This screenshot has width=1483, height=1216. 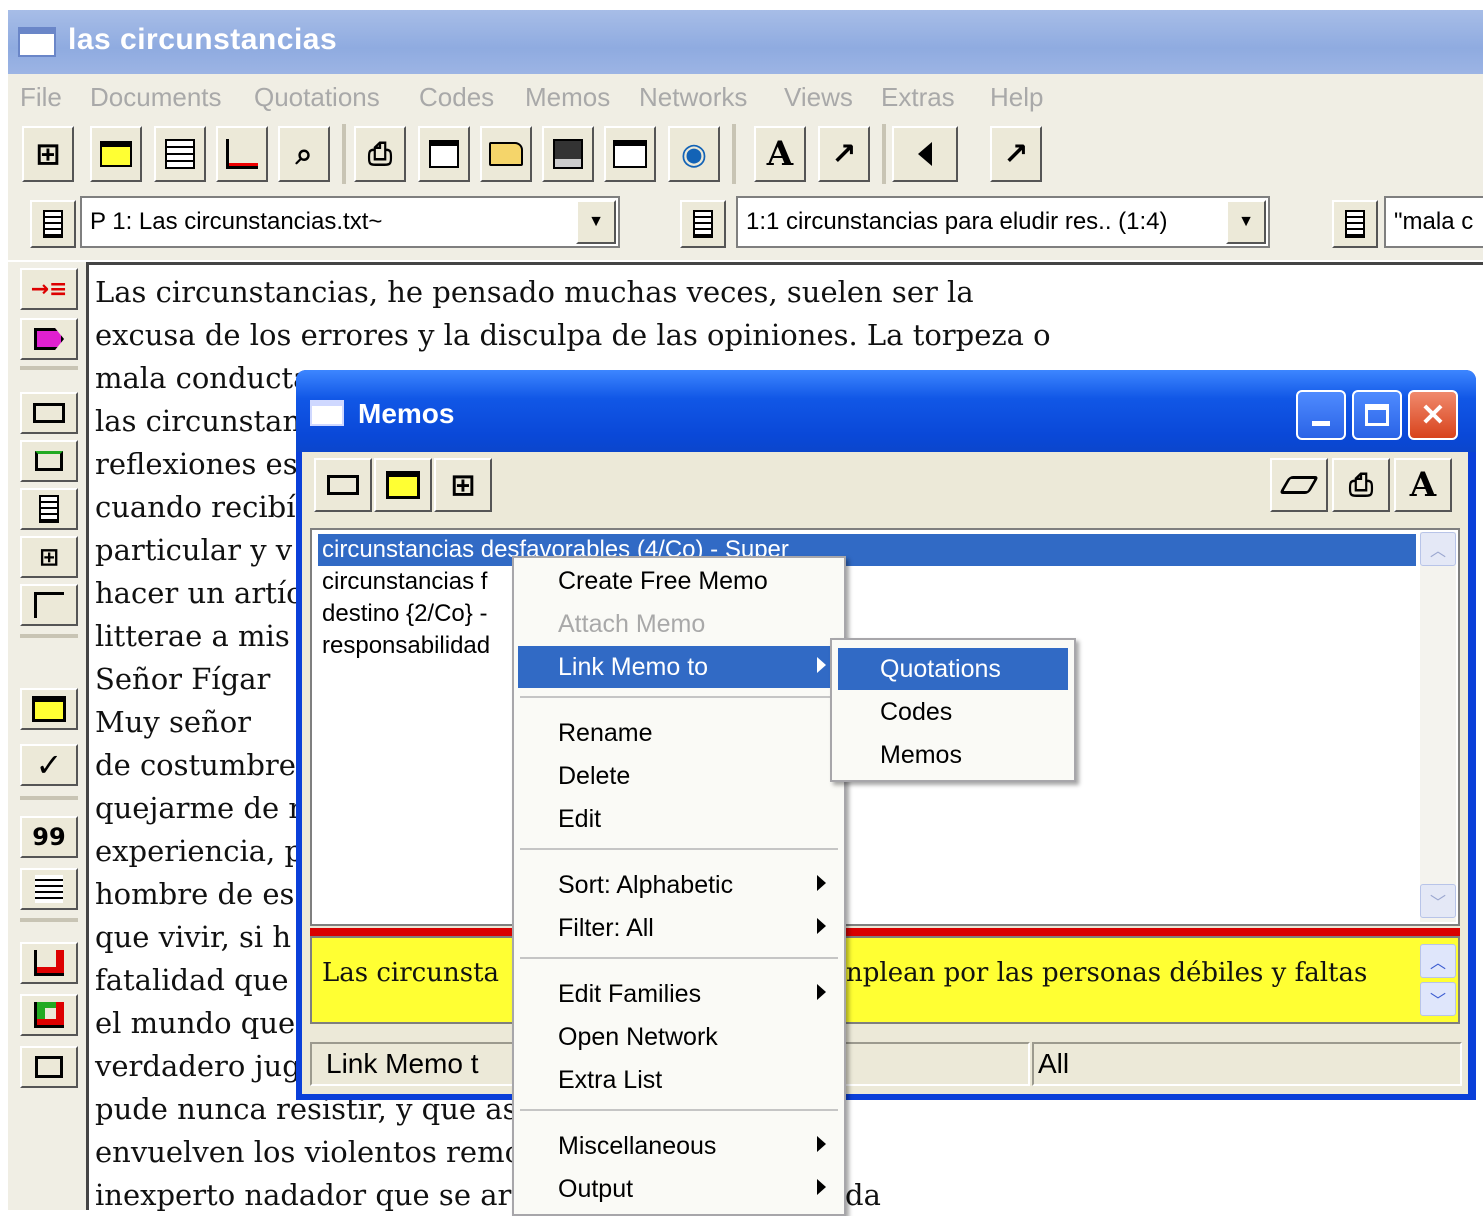 What do you see at coordinates (49, 889) in the screenshot?
I see `margin-button` at bounding box center [49, 889].